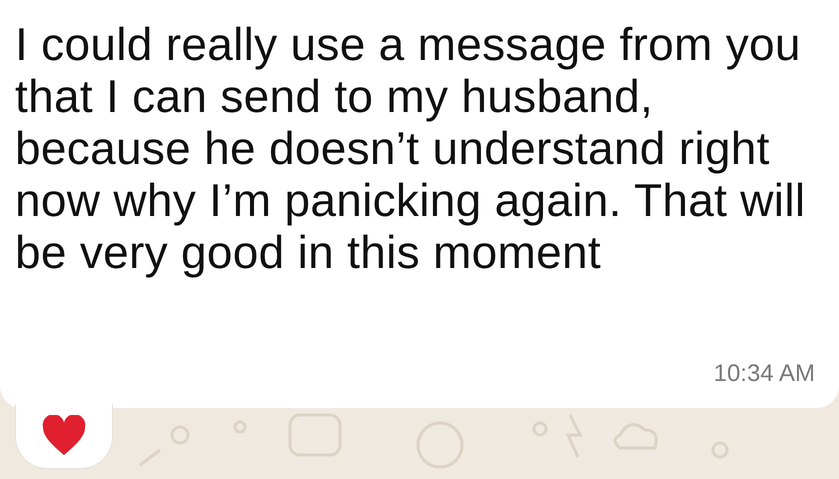 The image size is (839, 479). I want to click on heart-icon, so click(64, 436).